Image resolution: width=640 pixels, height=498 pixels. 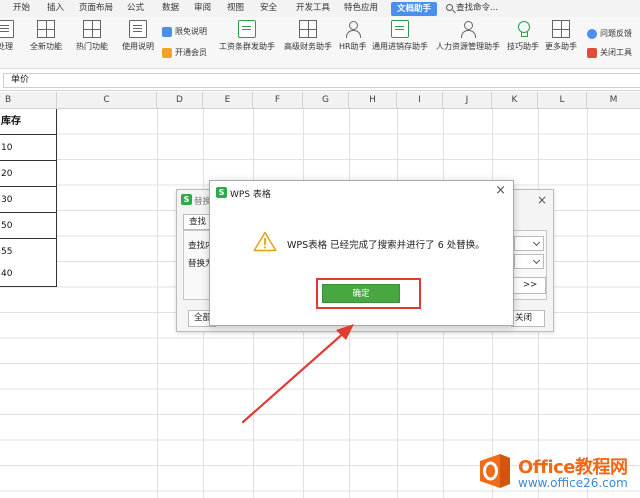 I want to click on watermark-url: www.office26.com, so click(x=573, y=483).